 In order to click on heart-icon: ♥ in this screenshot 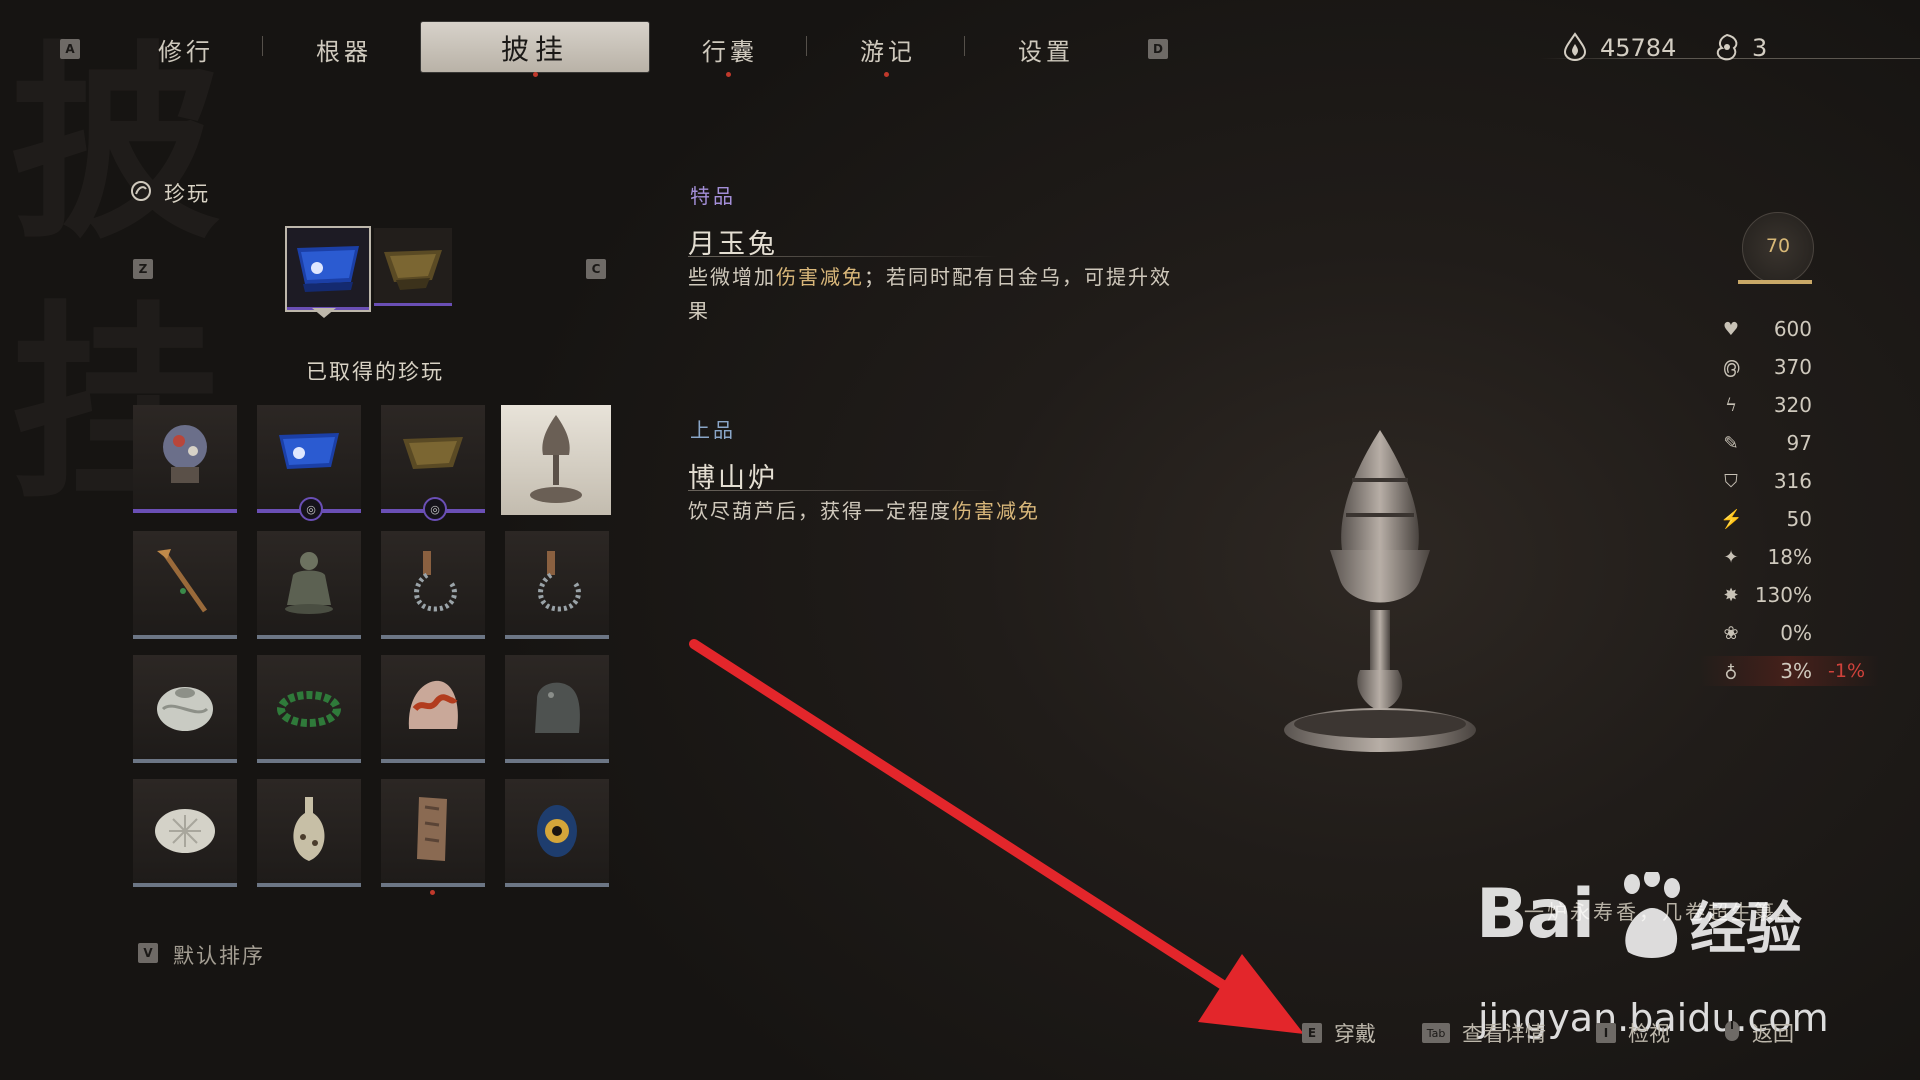, I will do `click(1731, 329)`.